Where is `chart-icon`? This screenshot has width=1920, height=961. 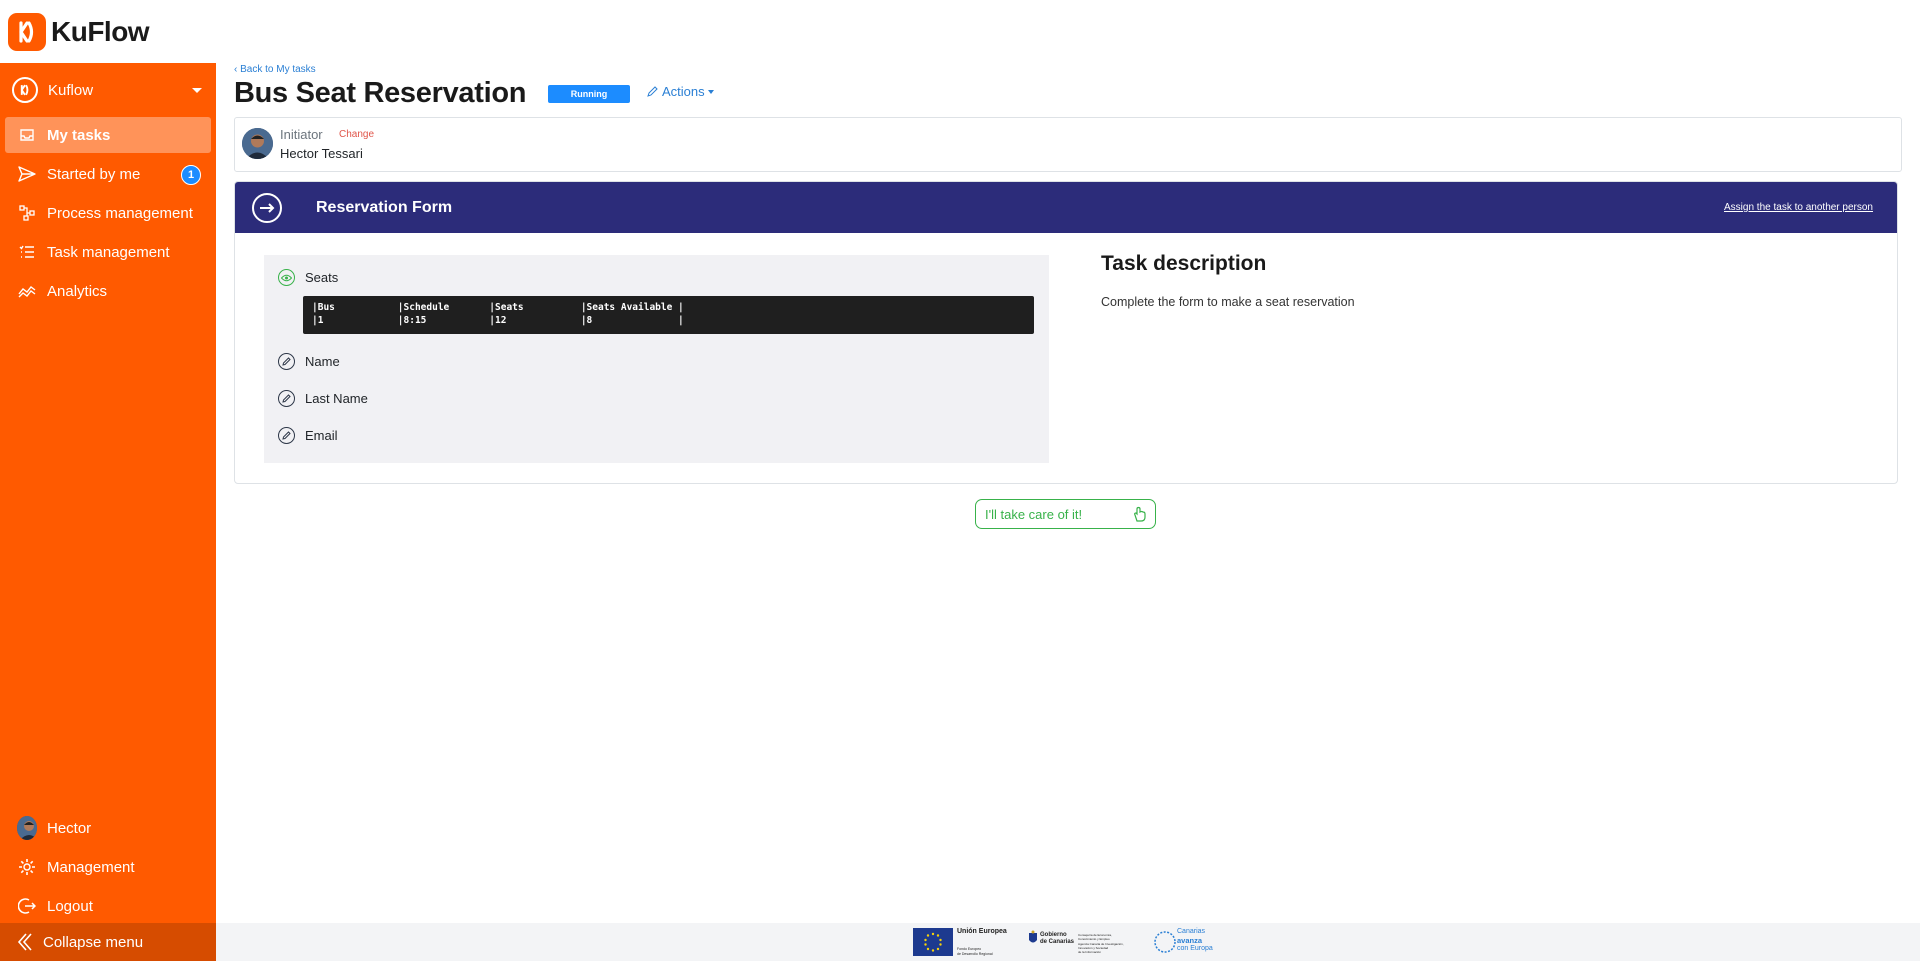
chart-icon is located at coordinates (27, 291).